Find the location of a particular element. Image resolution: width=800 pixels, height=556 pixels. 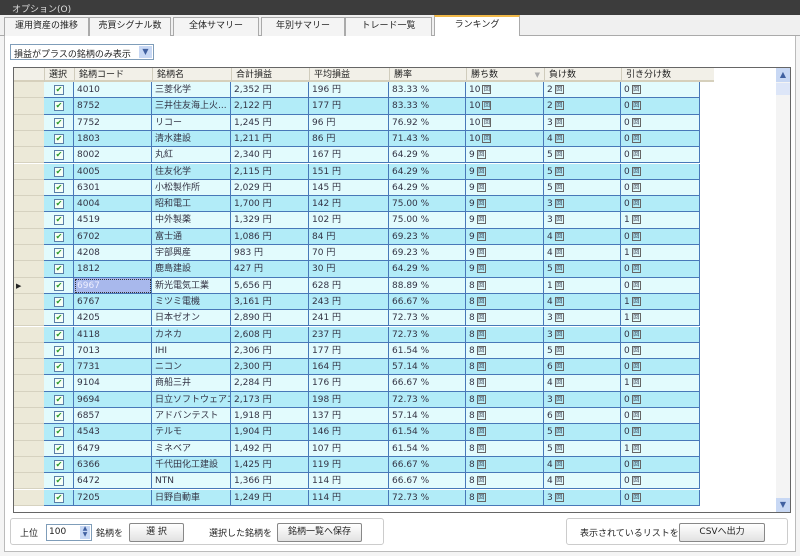

cell-avg-pl: 102 円 is located at coordinates (349, 220).